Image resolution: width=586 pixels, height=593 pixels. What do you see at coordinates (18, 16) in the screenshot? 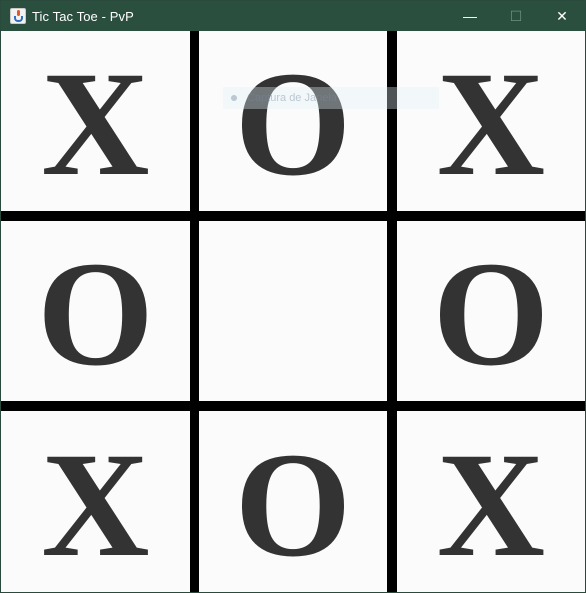
I see `java-cup-icon` at bounding box center [18, 16].